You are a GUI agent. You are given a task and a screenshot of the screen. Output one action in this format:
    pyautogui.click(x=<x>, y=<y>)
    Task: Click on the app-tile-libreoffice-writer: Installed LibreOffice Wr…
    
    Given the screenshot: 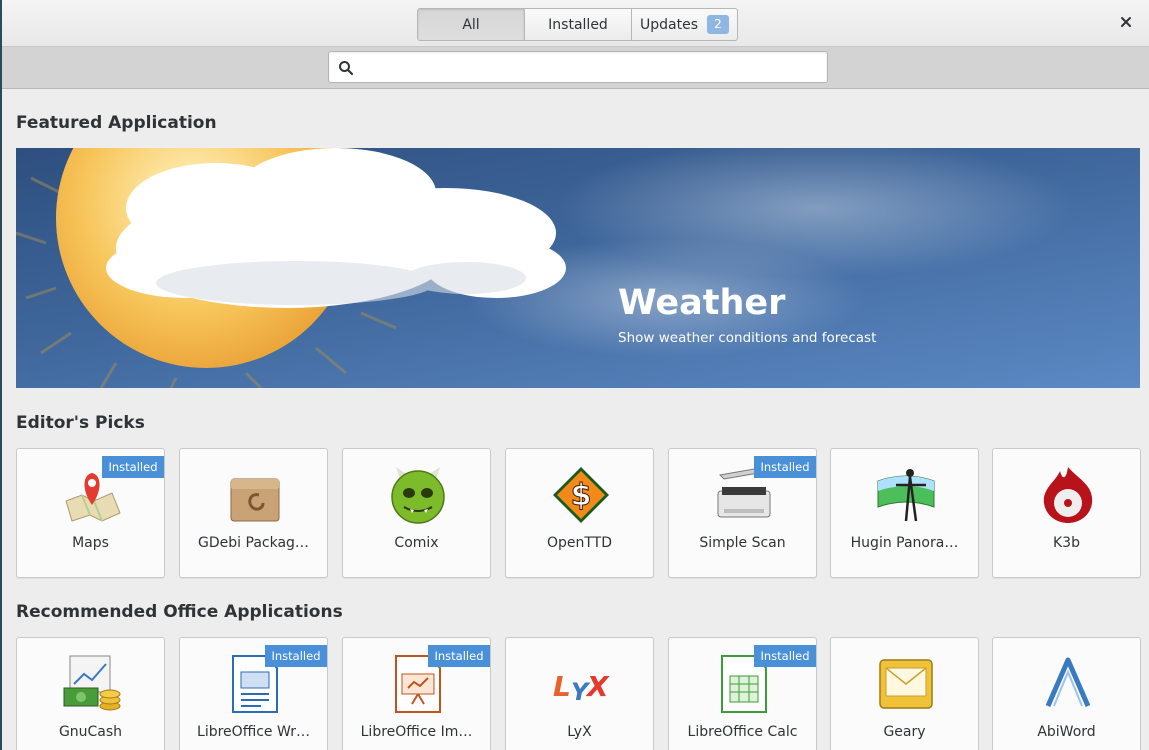 What is the action you would take?
    pyautogui.click(x=253, y=693)
    